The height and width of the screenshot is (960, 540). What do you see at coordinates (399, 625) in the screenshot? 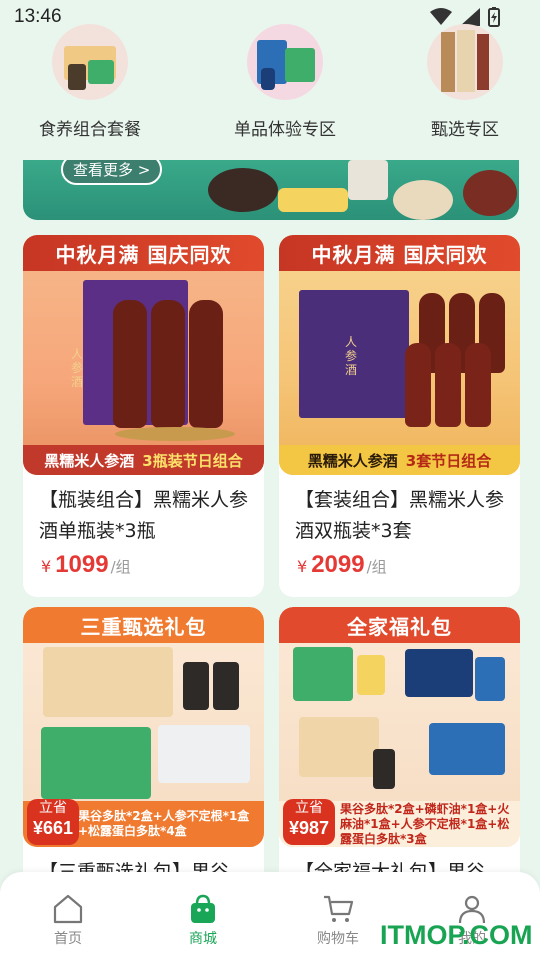
I see `promo-ribbon: 全家福礼包` at bounding box center [399, 625].